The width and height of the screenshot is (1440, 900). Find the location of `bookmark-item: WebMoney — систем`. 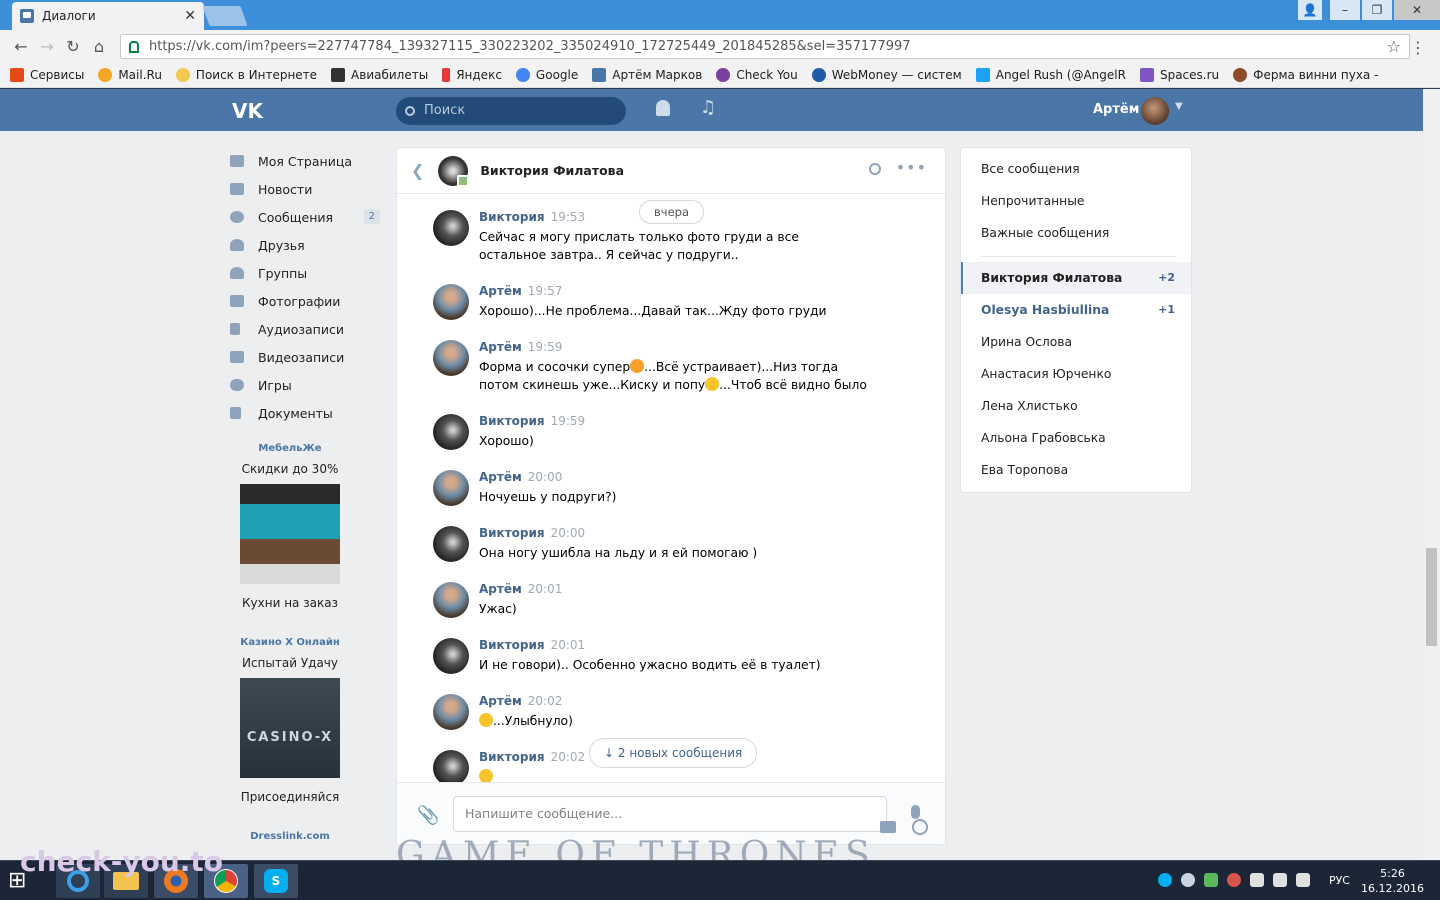

bookmark-item: WebMoney — систем is located at coordinates (886, 75).